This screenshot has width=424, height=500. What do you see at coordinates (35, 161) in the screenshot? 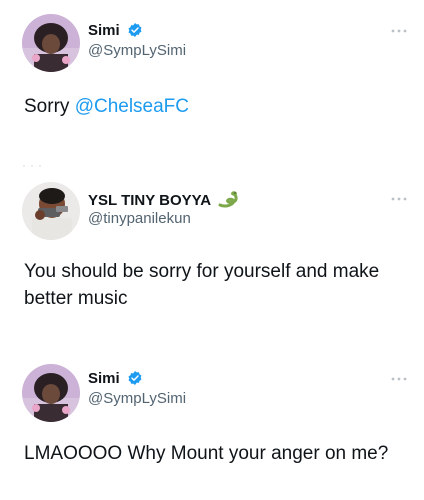
I see `divider` at bounding box center [35, 161].